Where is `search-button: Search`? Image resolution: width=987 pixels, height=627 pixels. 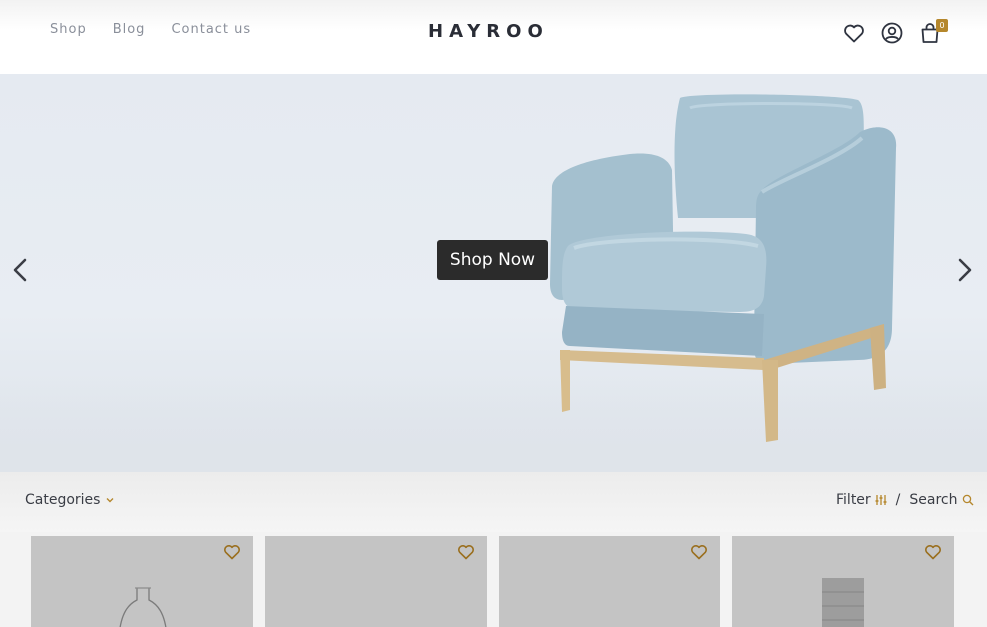
search-button: Search is located at coordinates (941, 500).